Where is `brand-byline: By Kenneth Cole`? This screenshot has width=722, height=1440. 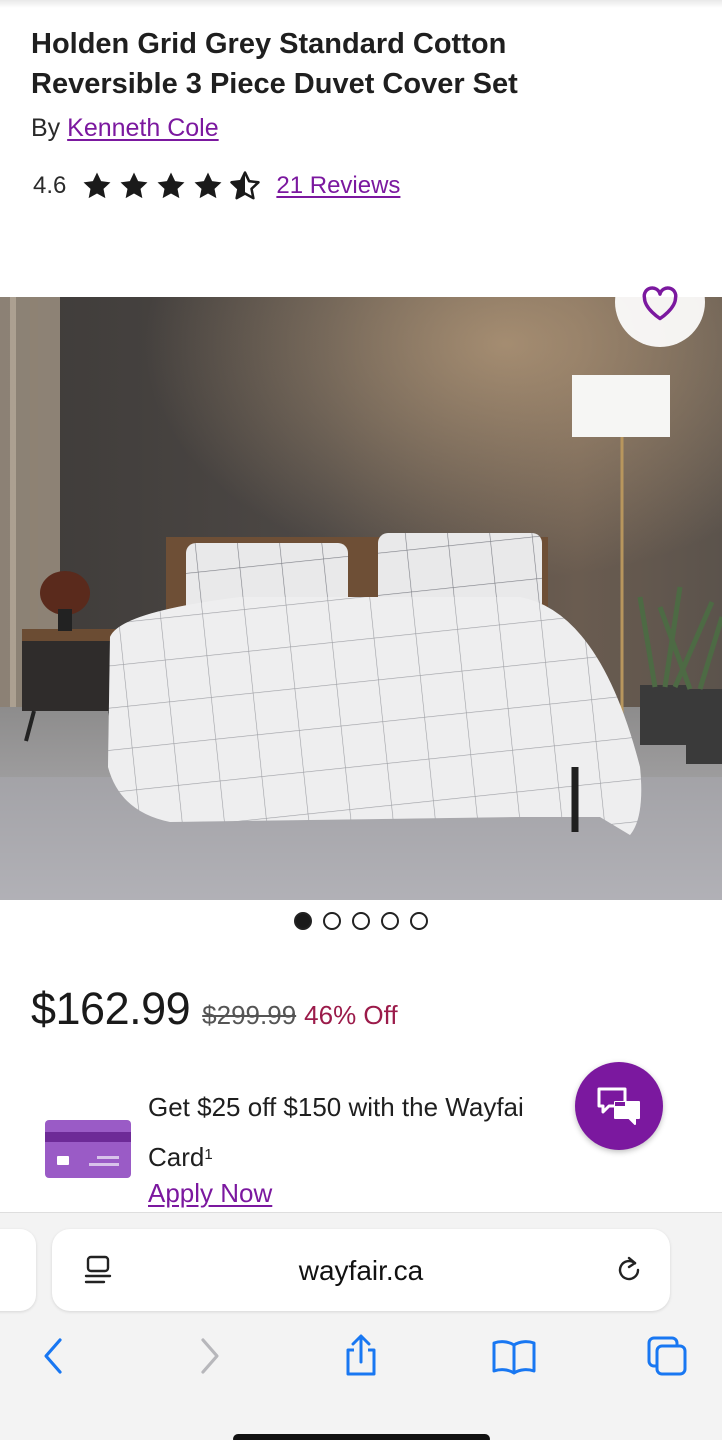
brand-byline: By Kenneth Cole is located at coordinates (125, 128).